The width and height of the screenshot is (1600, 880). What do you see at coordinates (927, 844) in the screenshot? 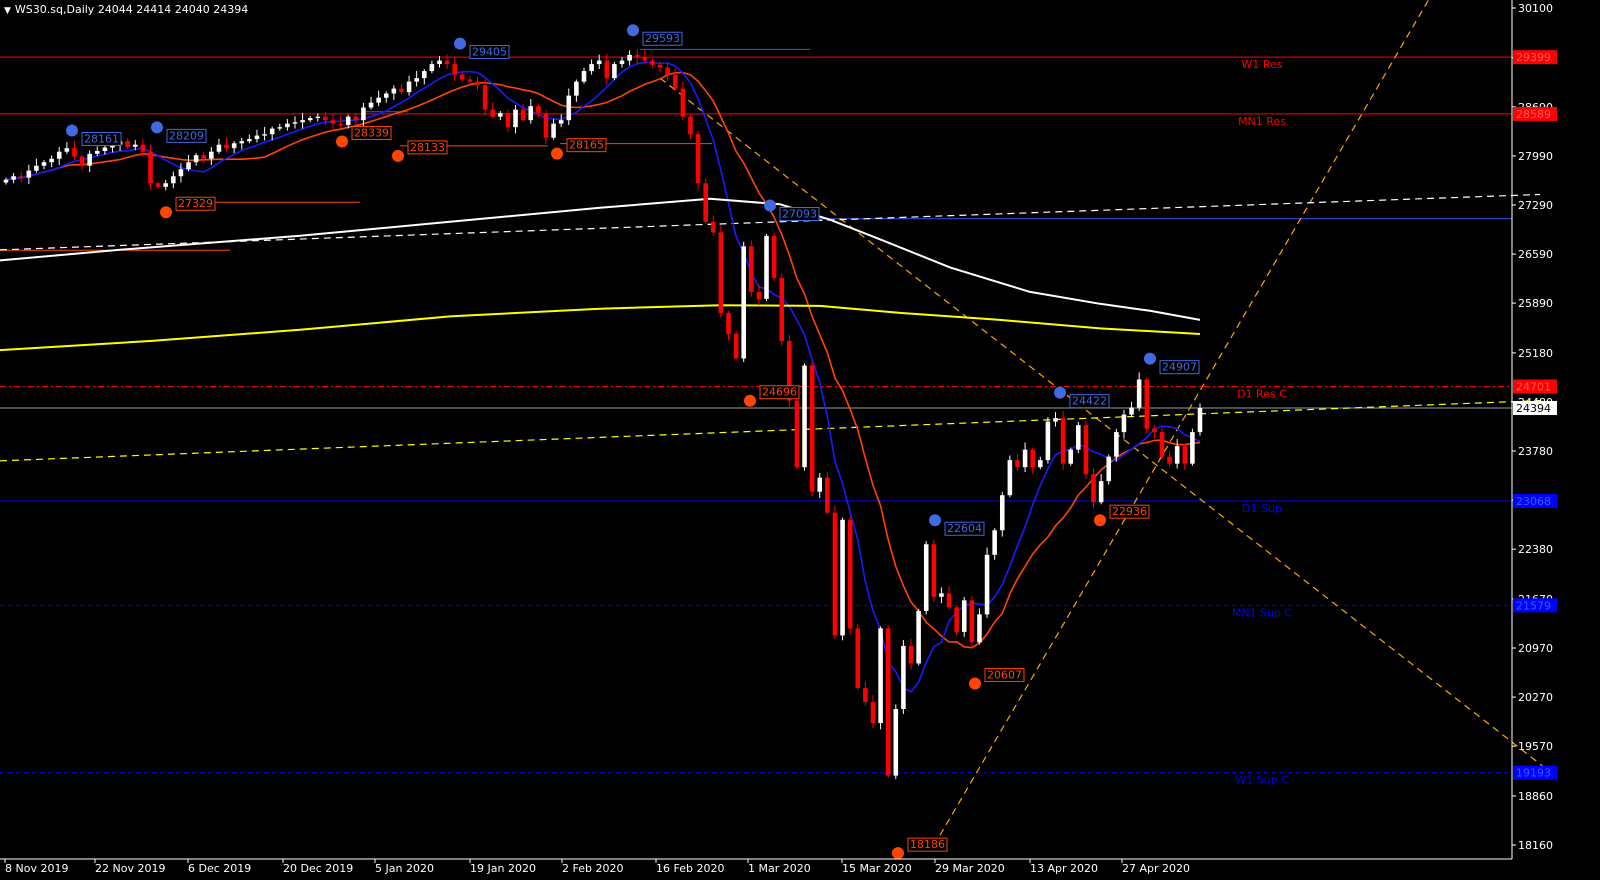
I see `swing-low-label: 18186` at bounding box center [927, 844].